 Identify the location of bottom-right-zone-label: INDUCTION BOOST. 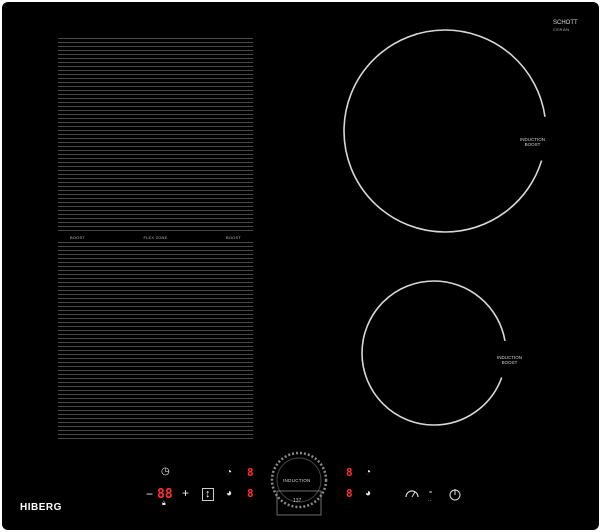
(509, 360).